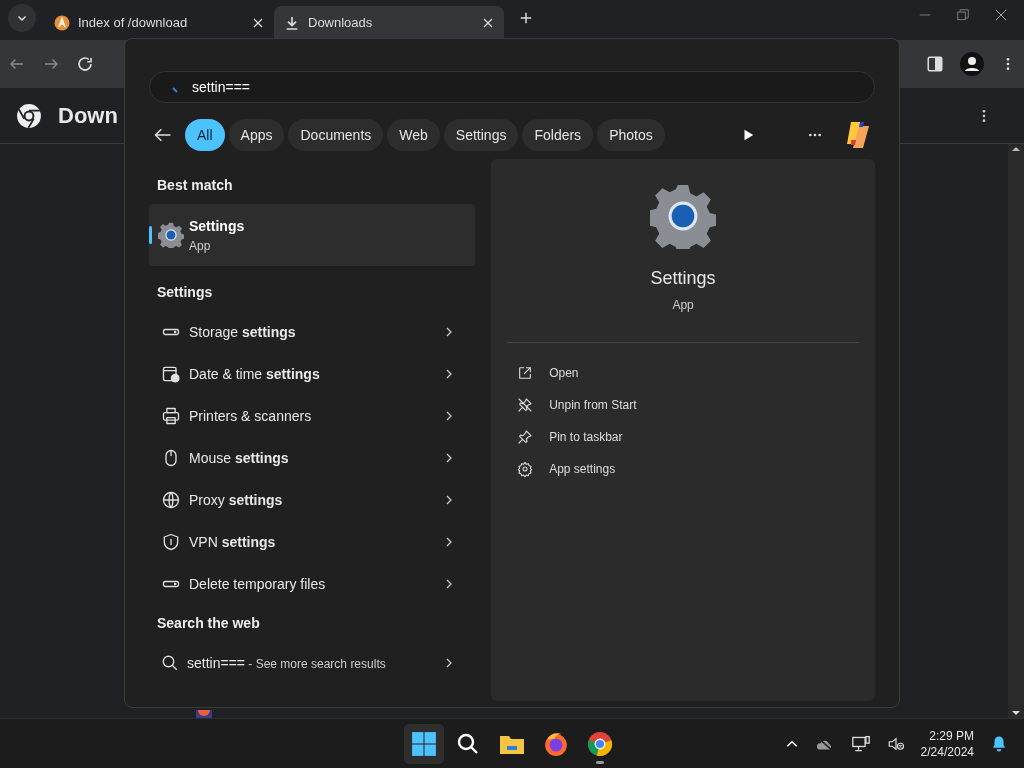 The width and height of the screenshot is (1024, 768). What do you see at coordinates (336, 135) in the screenshot?
I see `filter-chip: Documents` at bounding box center [336, 135].